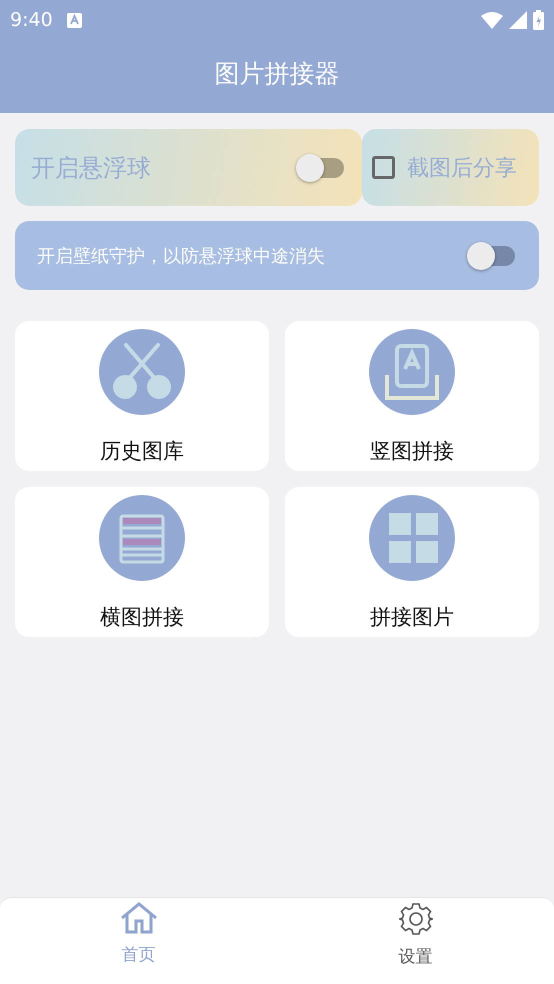 The image size is (554, 984). What do you see at coordinates (383, 167) in the screenshot?
I see `checkbox` at bounding box center [383, 167].